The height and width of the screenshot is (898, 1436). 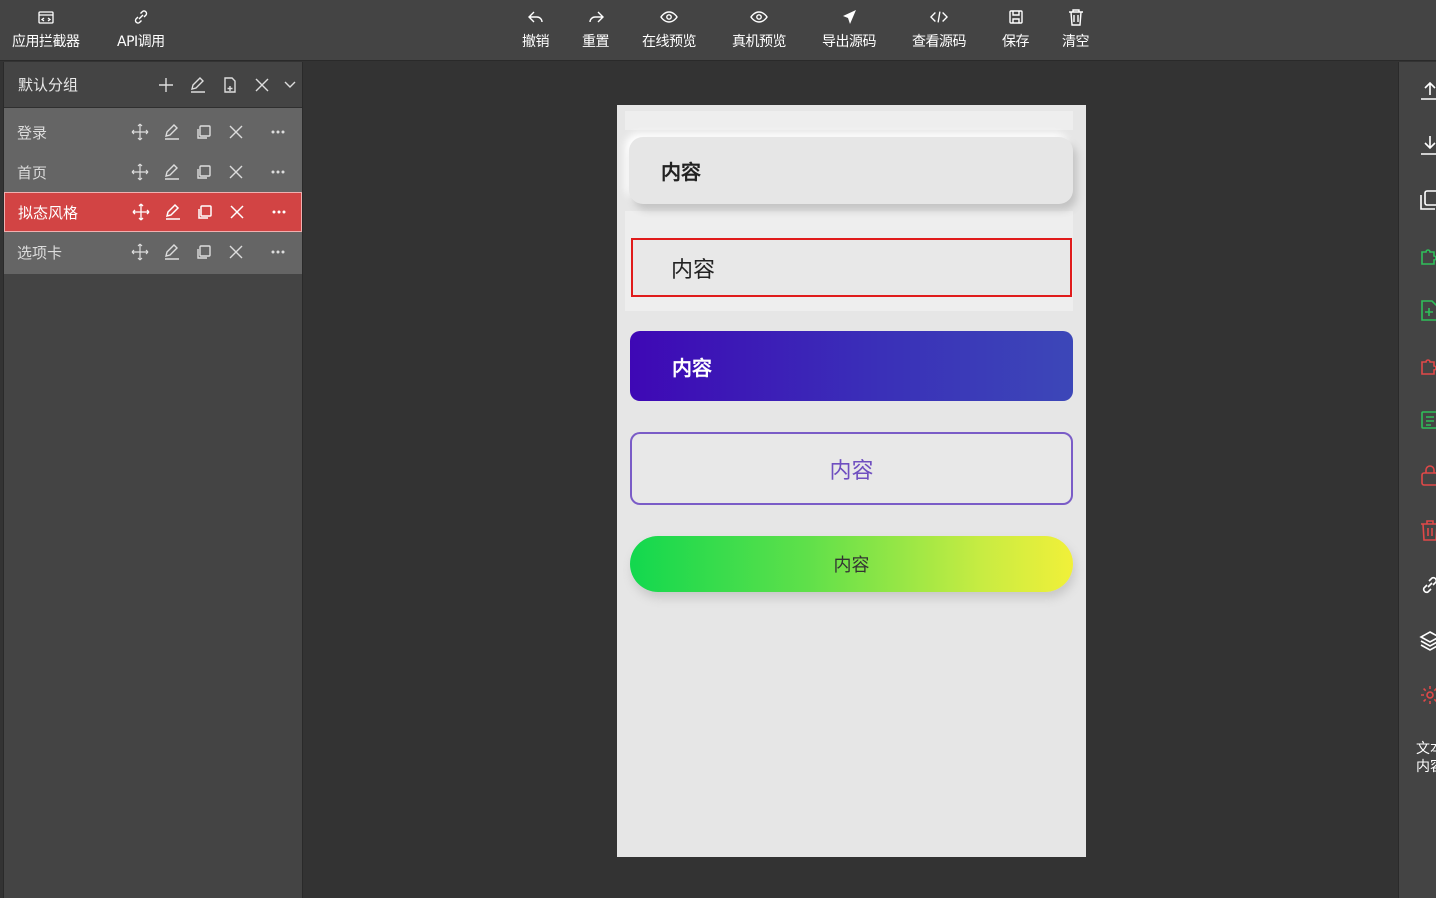 I want to click on group-title: 默认分组, so click(x=48, y=85).